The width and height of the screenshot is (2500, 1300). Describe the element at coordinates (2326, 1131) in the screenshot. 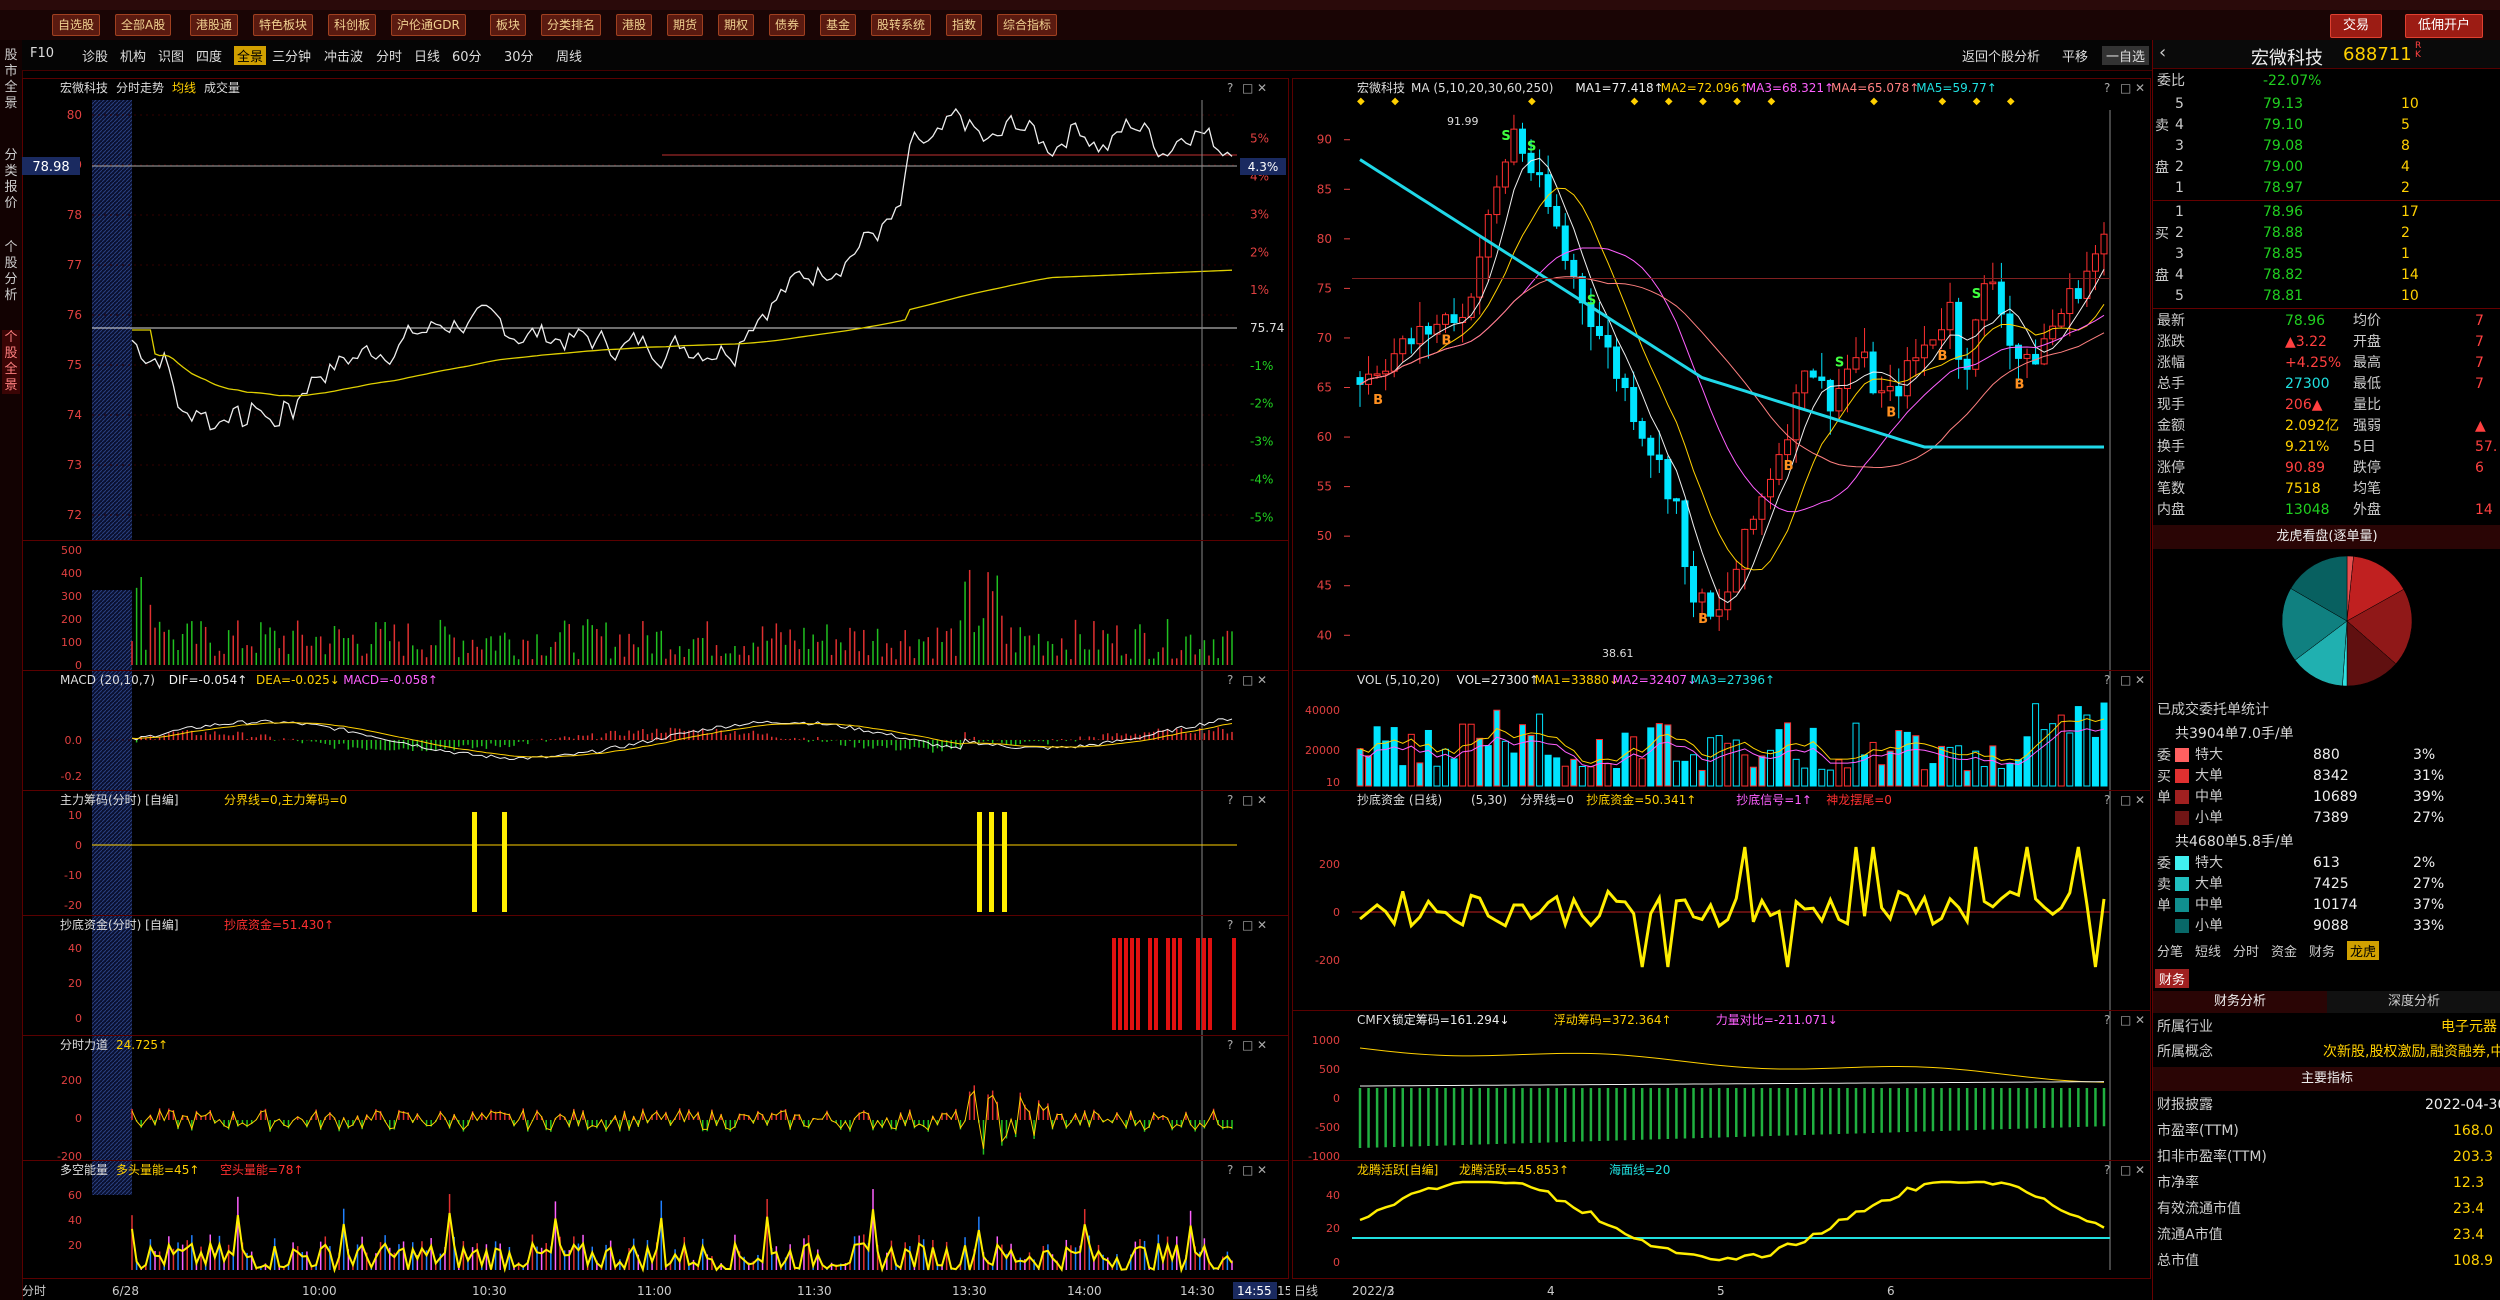

I see `fin-row: 市盈率(TTM) 168.0` at that location.